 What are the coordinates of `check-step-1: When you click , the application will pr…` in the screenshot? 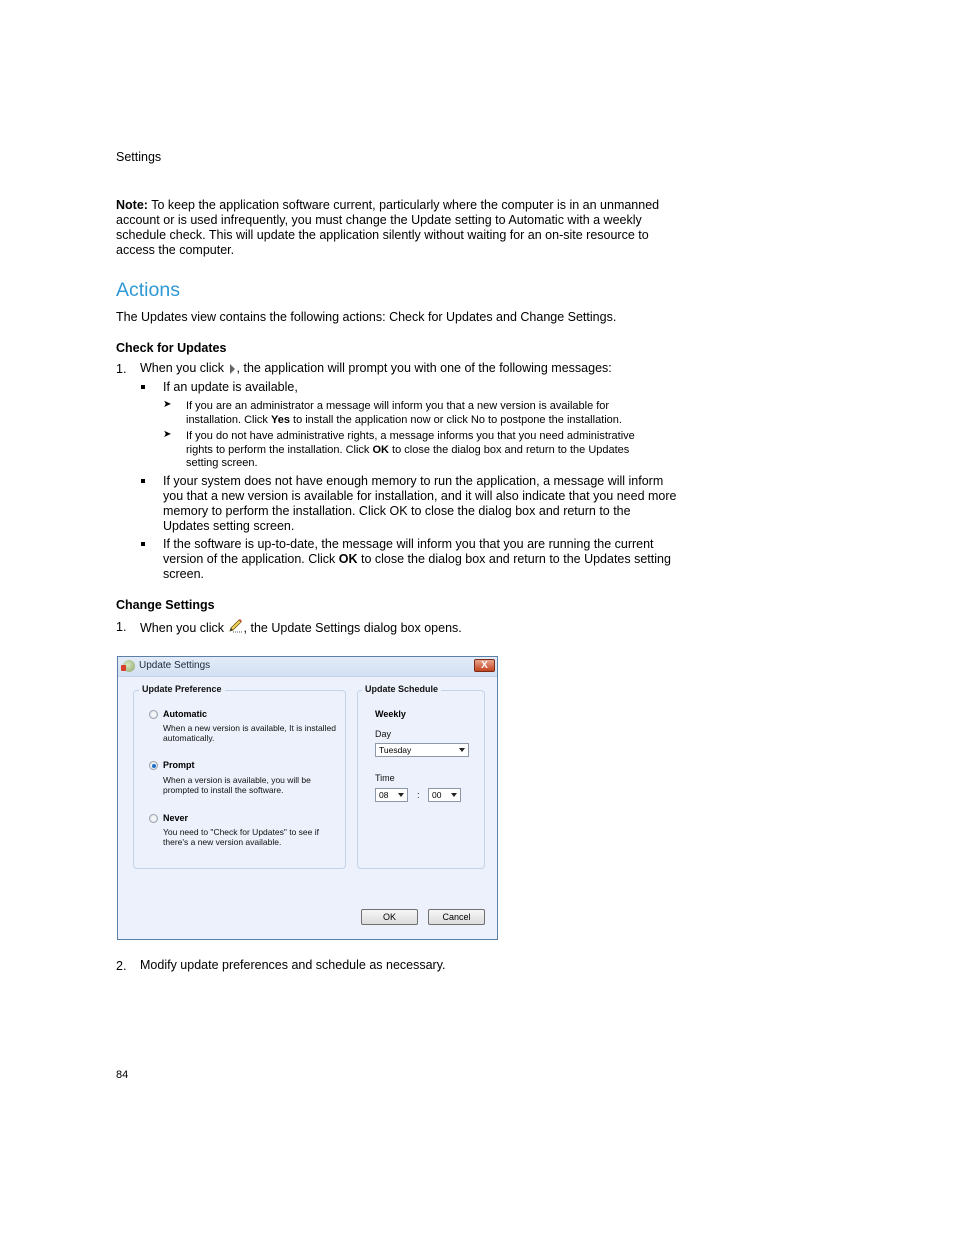 It's located at (410, 368).